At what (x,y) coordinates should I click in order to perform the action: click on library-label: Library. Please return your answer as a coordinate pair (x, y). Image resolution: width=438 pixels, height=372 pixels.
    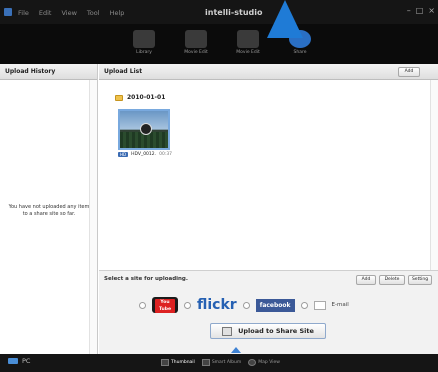
    Looking at the image, I should click on (144, 52).